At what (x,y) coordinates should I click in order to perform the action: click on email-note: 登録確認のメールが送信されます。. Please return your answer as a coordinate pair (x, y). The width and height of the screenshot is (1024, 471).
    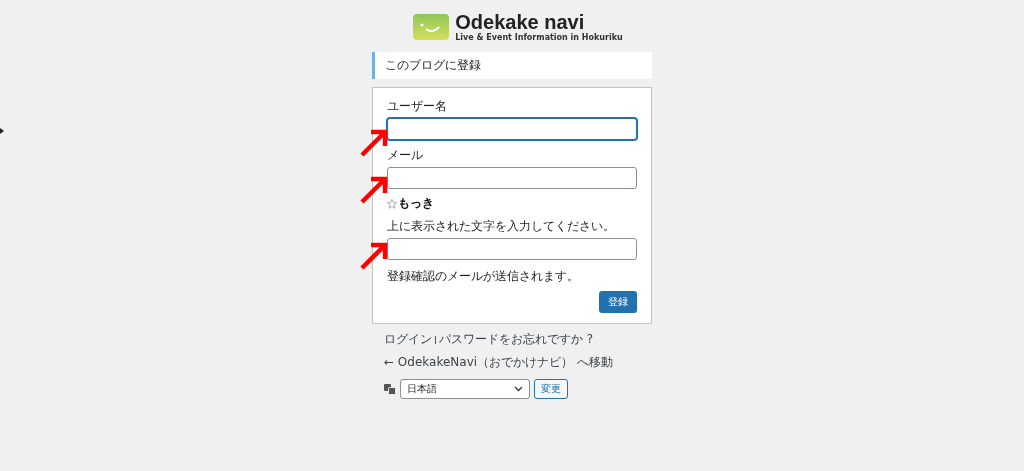
    Looking at the image, I should click on (483, 276).